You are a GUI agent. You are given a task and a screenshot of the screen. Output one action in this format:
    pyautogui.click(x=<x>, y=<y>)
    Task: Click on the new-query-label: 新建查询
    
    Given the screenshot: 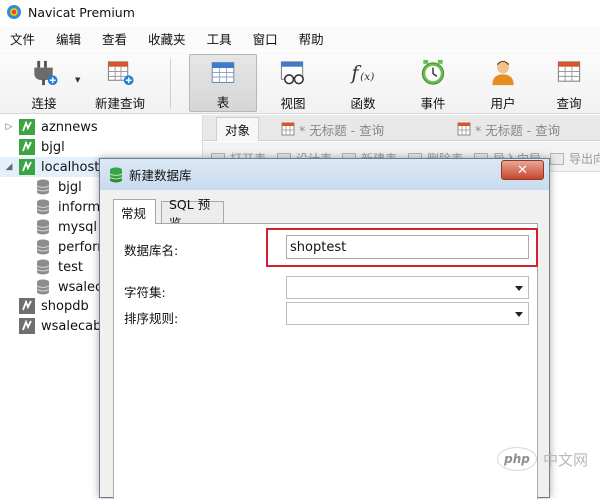 What is the action you would take?
    pyautogui.click(x=119, y=103)
    